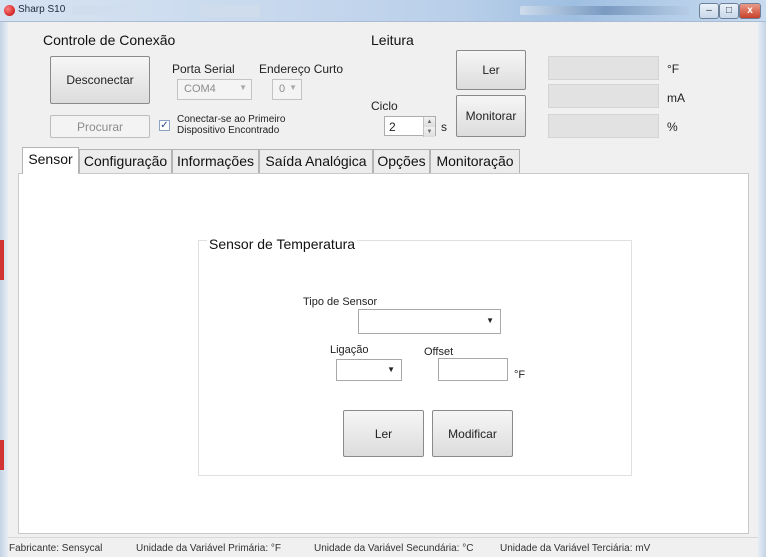  What do you see at coordinates (473, 369) in the screenshot?
I see `offset-input` at bounding box center [473, 369].